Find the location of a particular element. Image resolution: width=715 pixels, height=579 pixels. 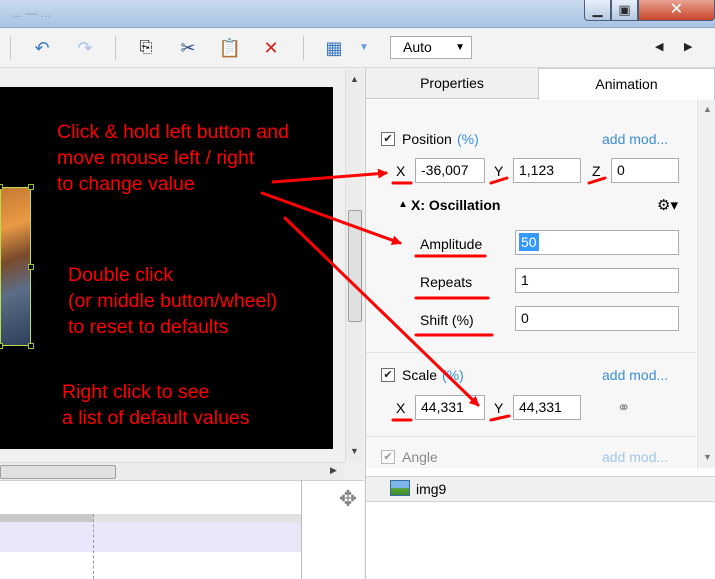

collapse-icon: ▲ is located at coordinates (403, 204).